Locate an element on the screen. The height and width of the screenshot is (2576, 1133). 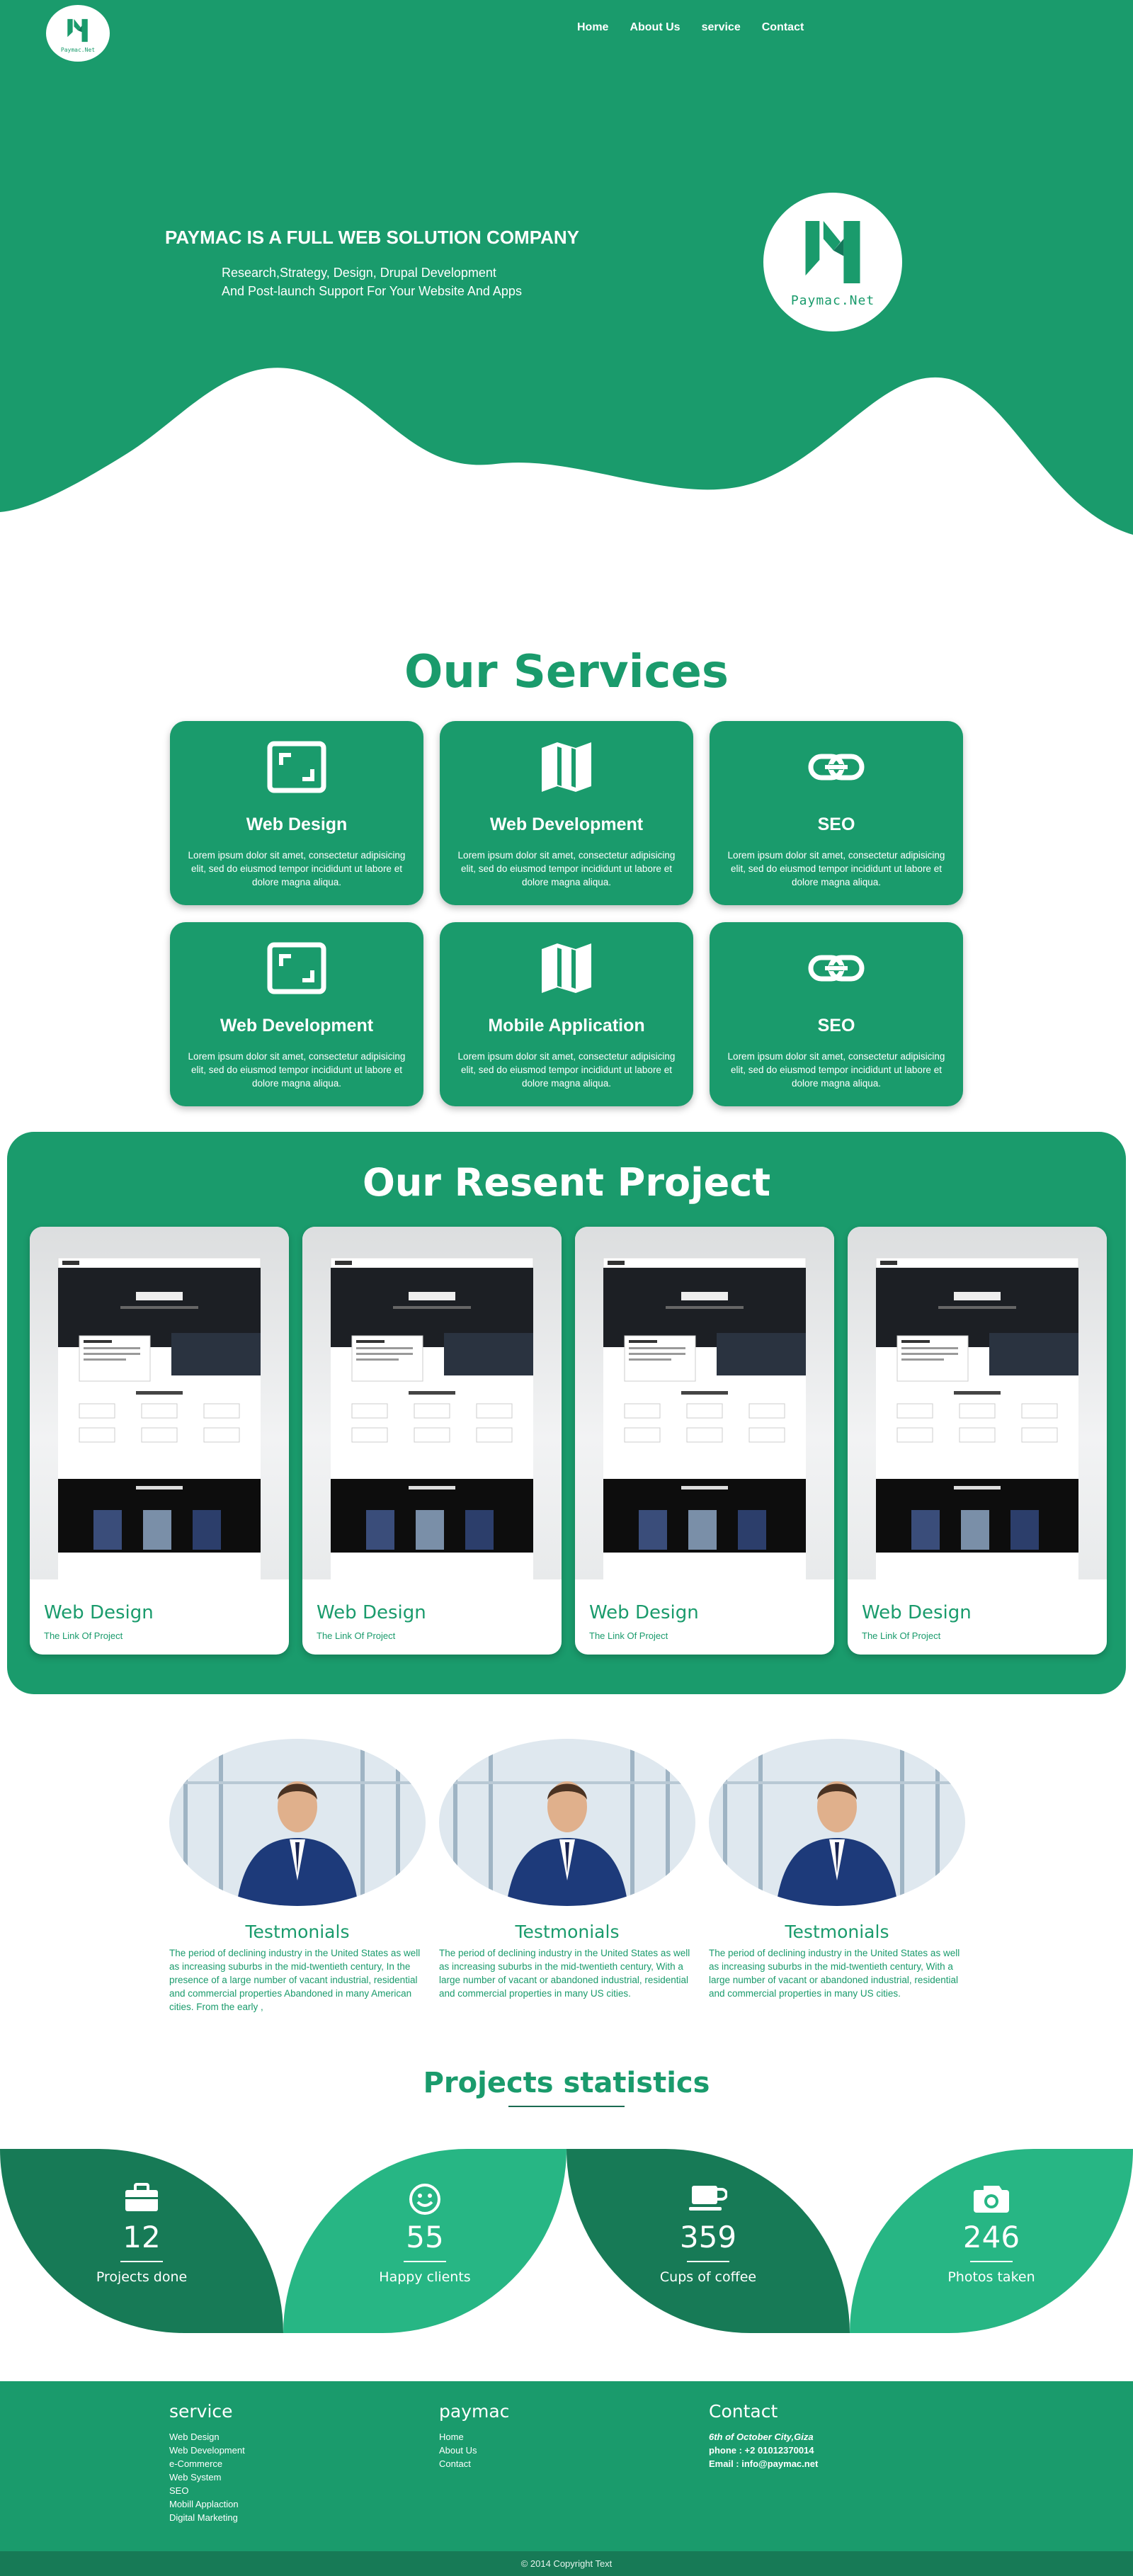
nav-home: Home is located at coordinates (592, 27).